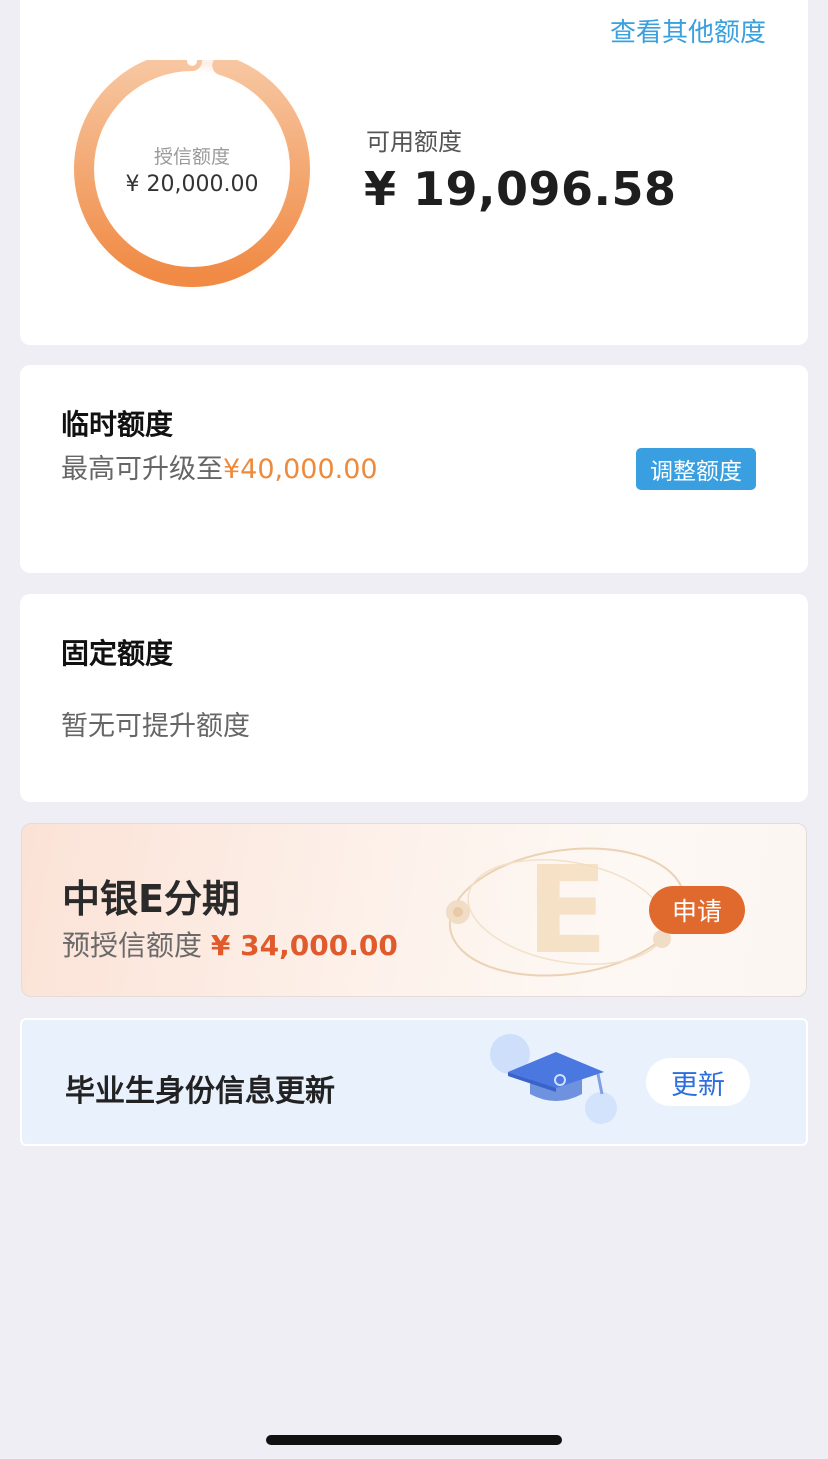 Image resolution: width=828 pixels, height=1459 pixels. What do you see at coordinates (142, 469) in the screenshot?
I see `temporary-limit-prefix: 最高可升级至` at bounding box center [142, 469].